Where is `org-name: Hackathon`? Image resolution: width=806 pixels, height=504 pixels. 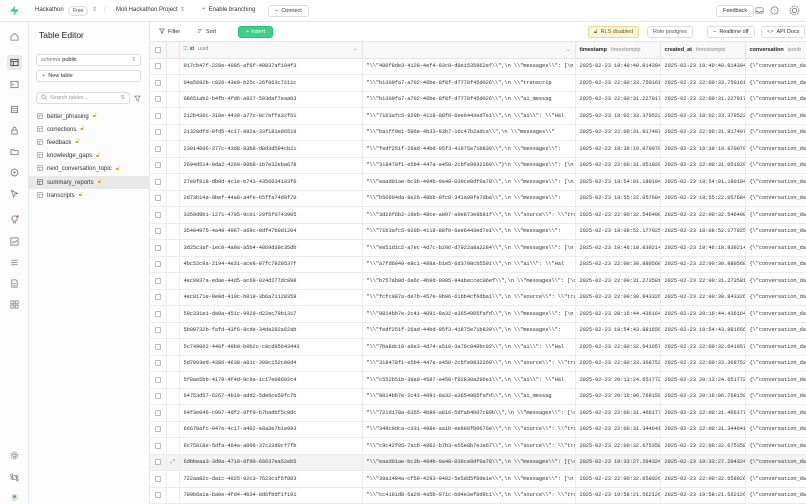 org-name: Hackathon is located at coordinates (49, 10).